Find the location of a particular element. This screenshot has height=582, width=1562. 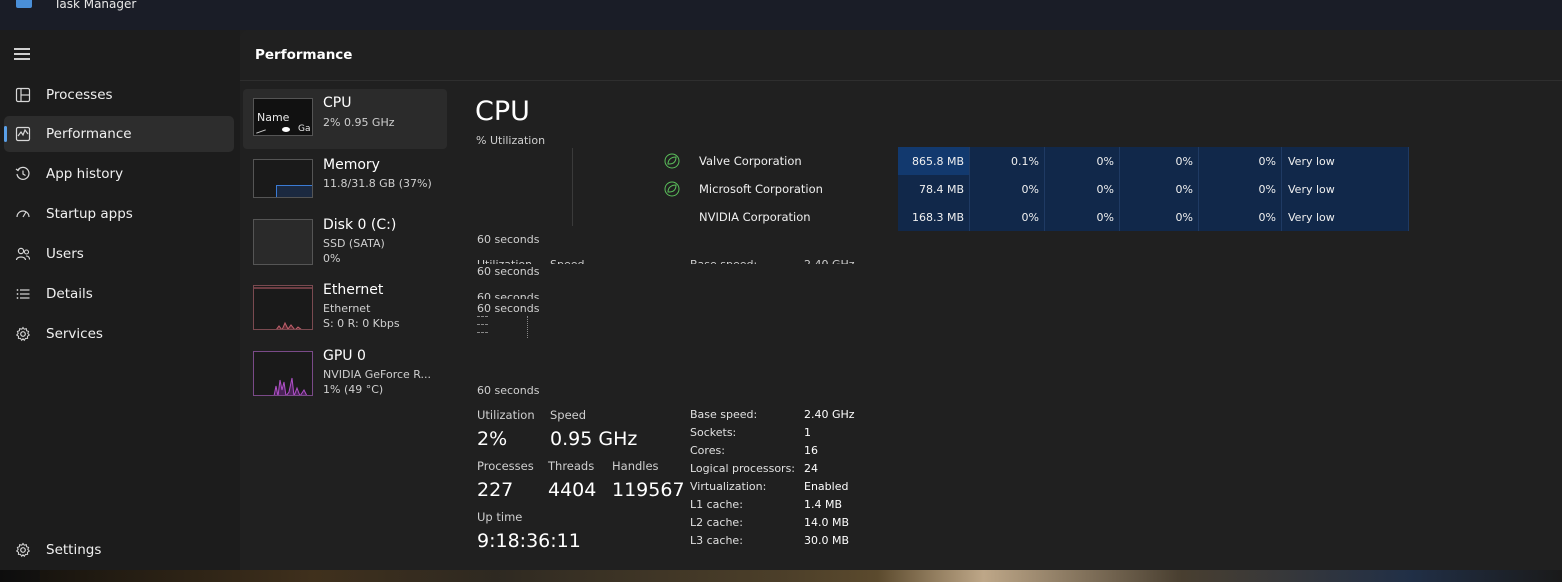

utilization-axis-label: % Utilization is located at coordinates (511, 140).